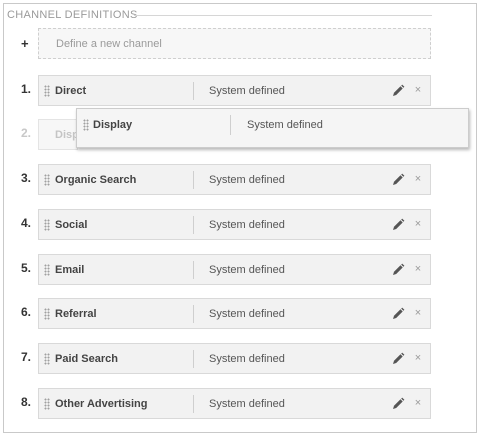  Describe the element at coordinates (26, 89) in the screenshot. I see `channel-rank: 1.` at that location.